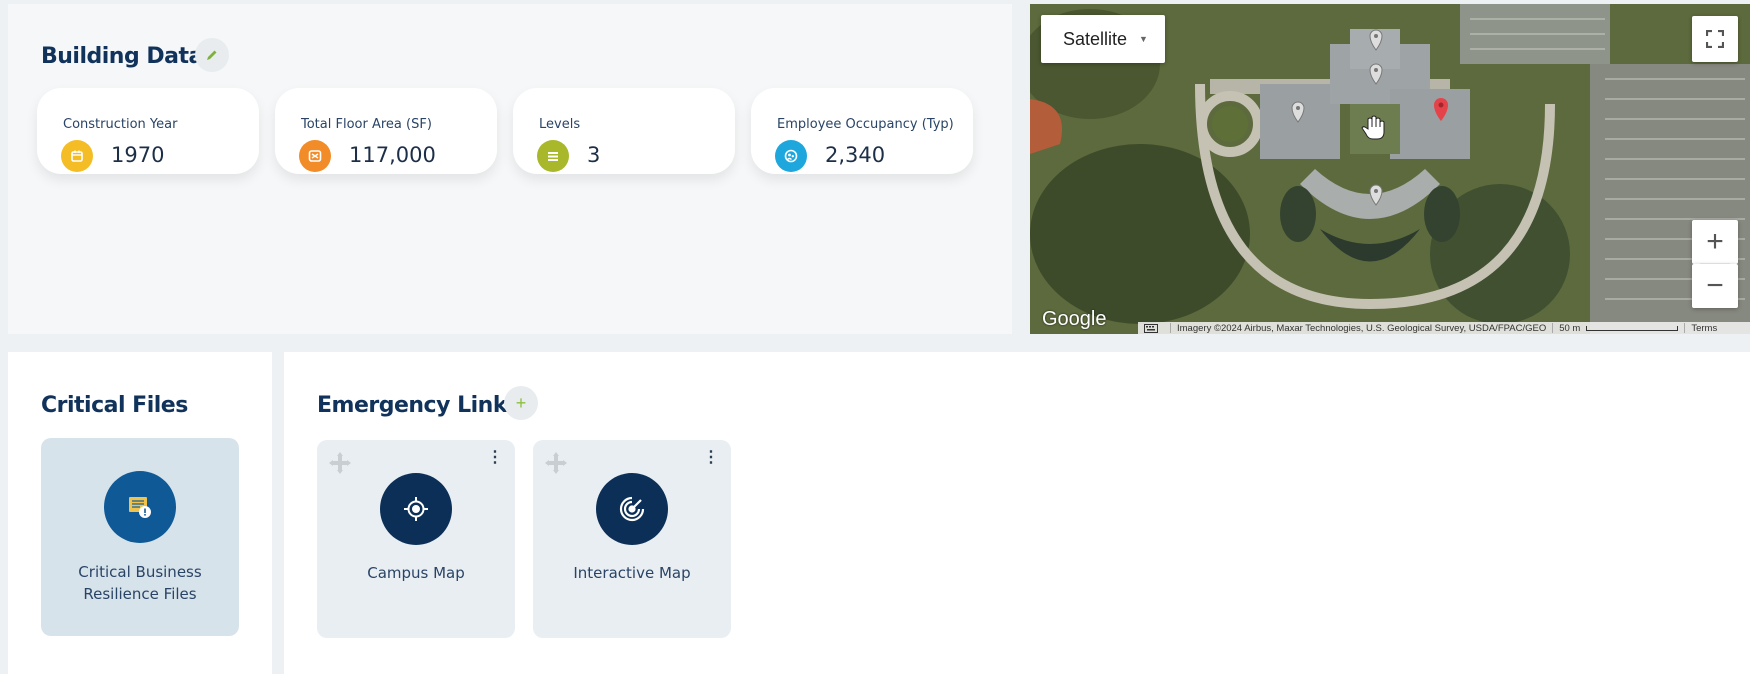 This screenshot has height=674, width=1750. What do you see at coordinates (140, 583) in the screenshot?
I see `critical-file-label: Critical Business Resilience Files` at bounding box center [140, 583].